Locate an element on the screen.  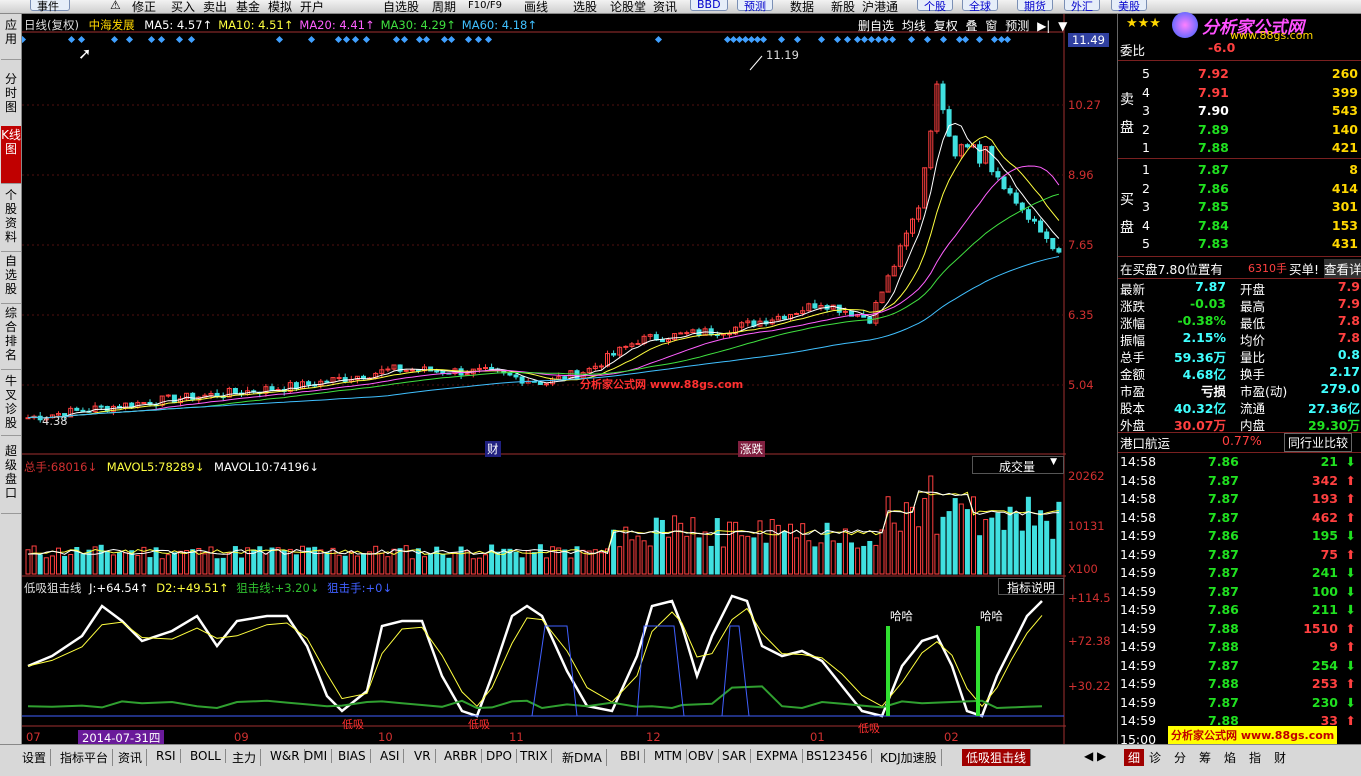
tick-row: 14:59 7.87 254 ⬇ is located at coordinates (1239, 667).